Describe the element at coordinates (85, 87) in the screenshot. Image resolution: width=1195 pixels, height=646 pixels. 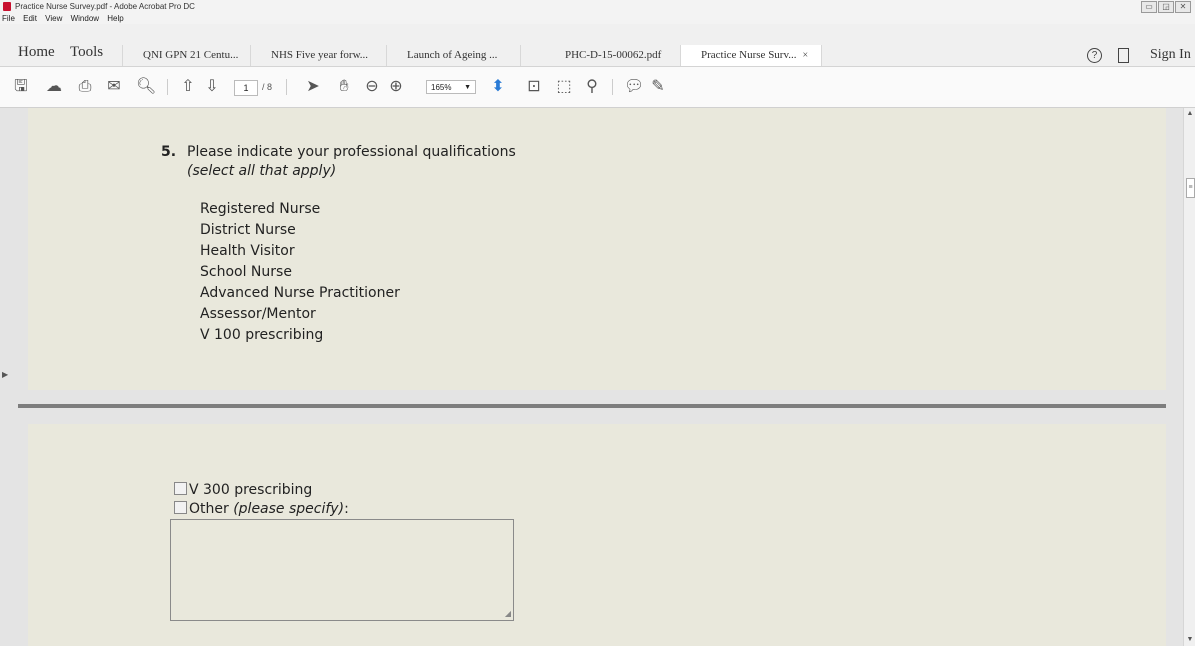
I see `print-icon: ⎙` at that location.